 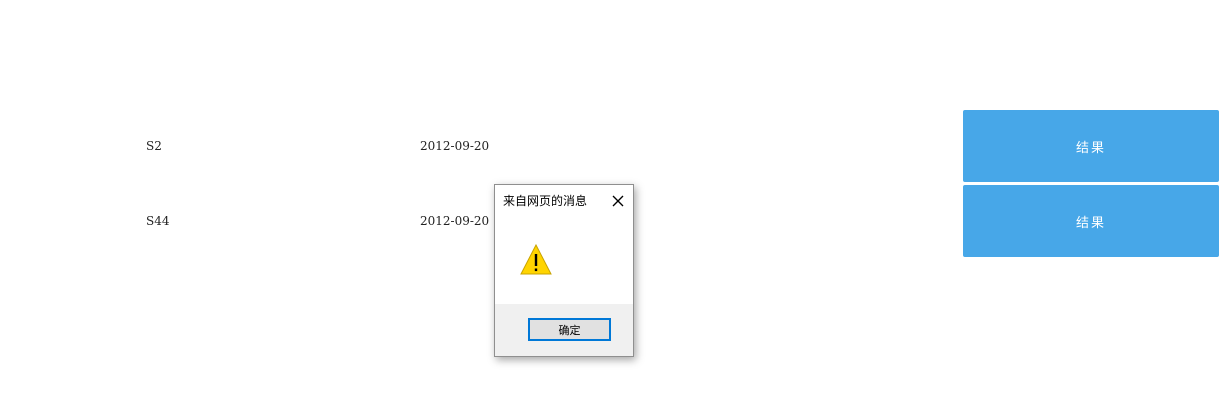 What do you see at coordinates (618, 201) in the screenshot?
I see `close-icon` at bounding box center [618, 201].